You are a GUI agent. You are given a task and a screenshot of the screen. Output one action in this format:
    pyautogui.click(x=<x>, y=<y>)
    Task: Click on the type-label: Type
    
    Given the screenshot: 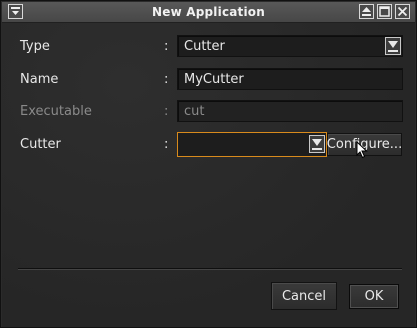 What is the action you would take?
    pyautogui.click(x=35, y=46)
    